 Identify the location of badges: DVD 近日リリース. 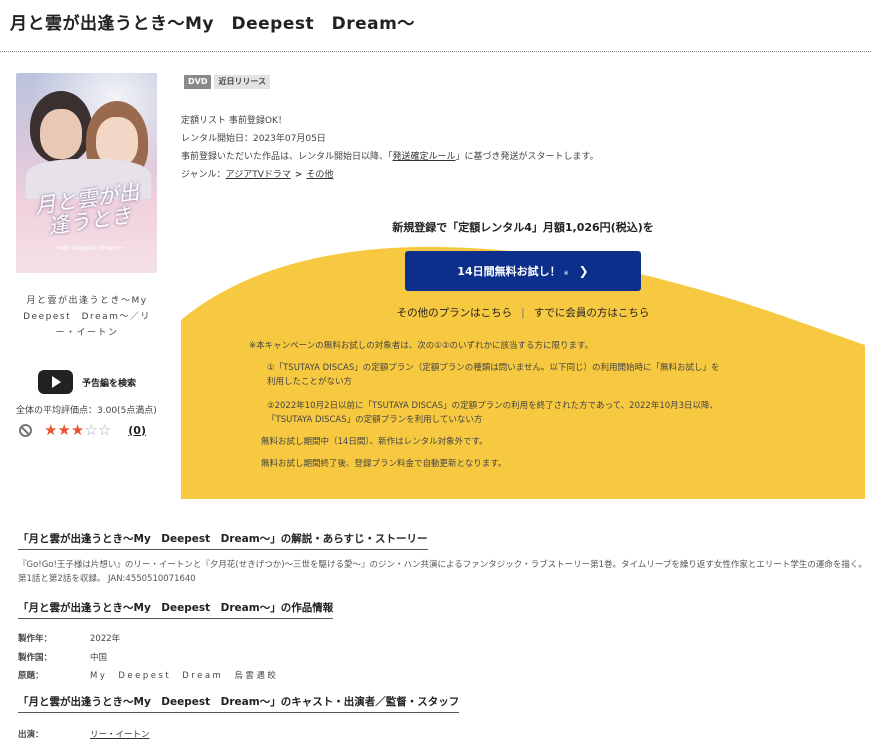
(227, 82).